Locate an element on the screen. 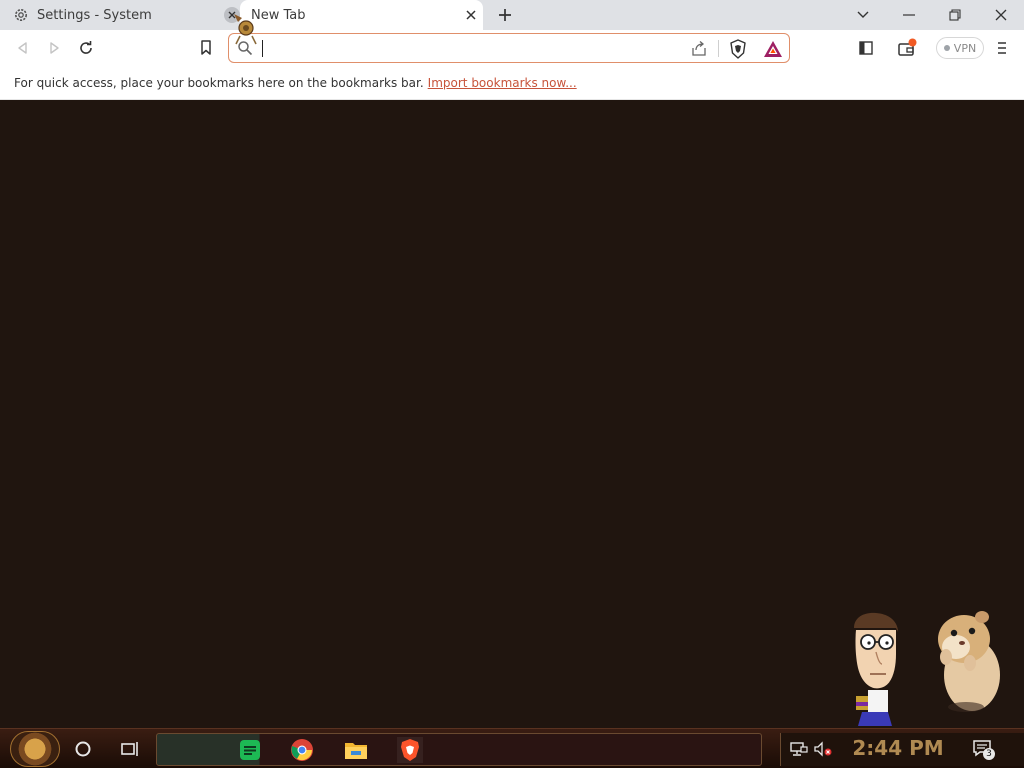  bookmark-icon is located at coordinates (206, 47).